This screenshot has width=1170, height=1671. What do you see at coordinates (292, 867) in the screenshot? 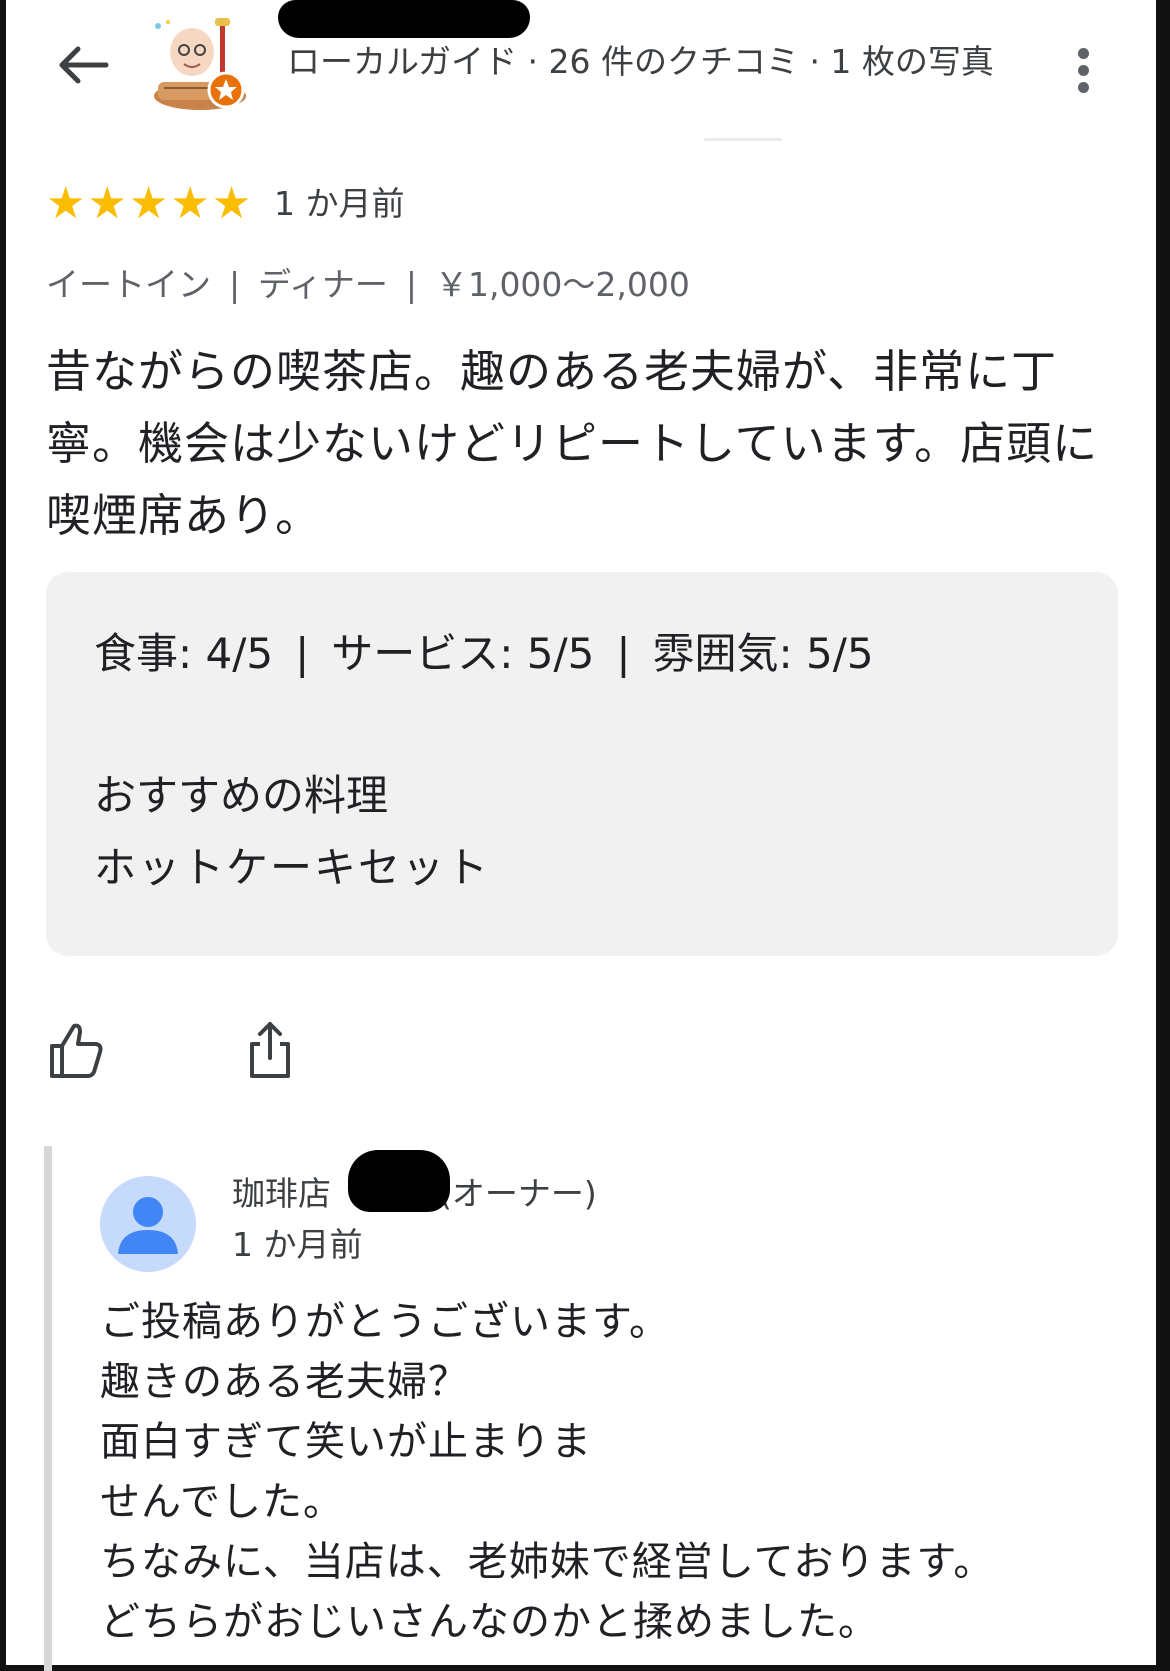
I see `recommended-dish: ホットケーキセット` at bounding box center [292, 867].